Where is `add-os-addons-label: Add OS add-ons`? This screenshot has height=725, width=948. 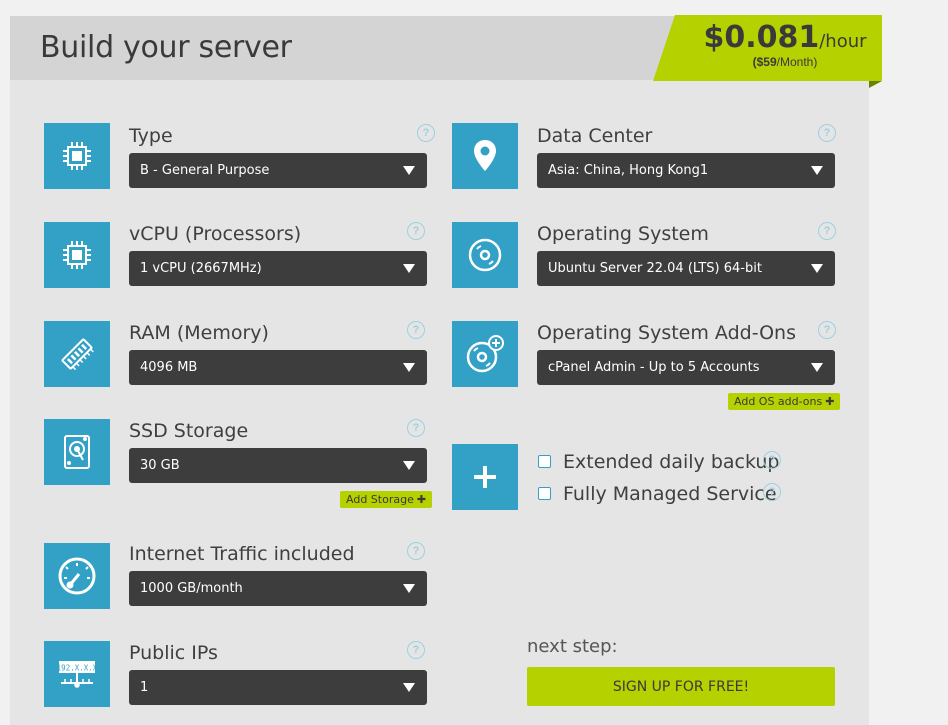
add-os-addons-label: Add OS add-ons is located at coordinates (778, 401).